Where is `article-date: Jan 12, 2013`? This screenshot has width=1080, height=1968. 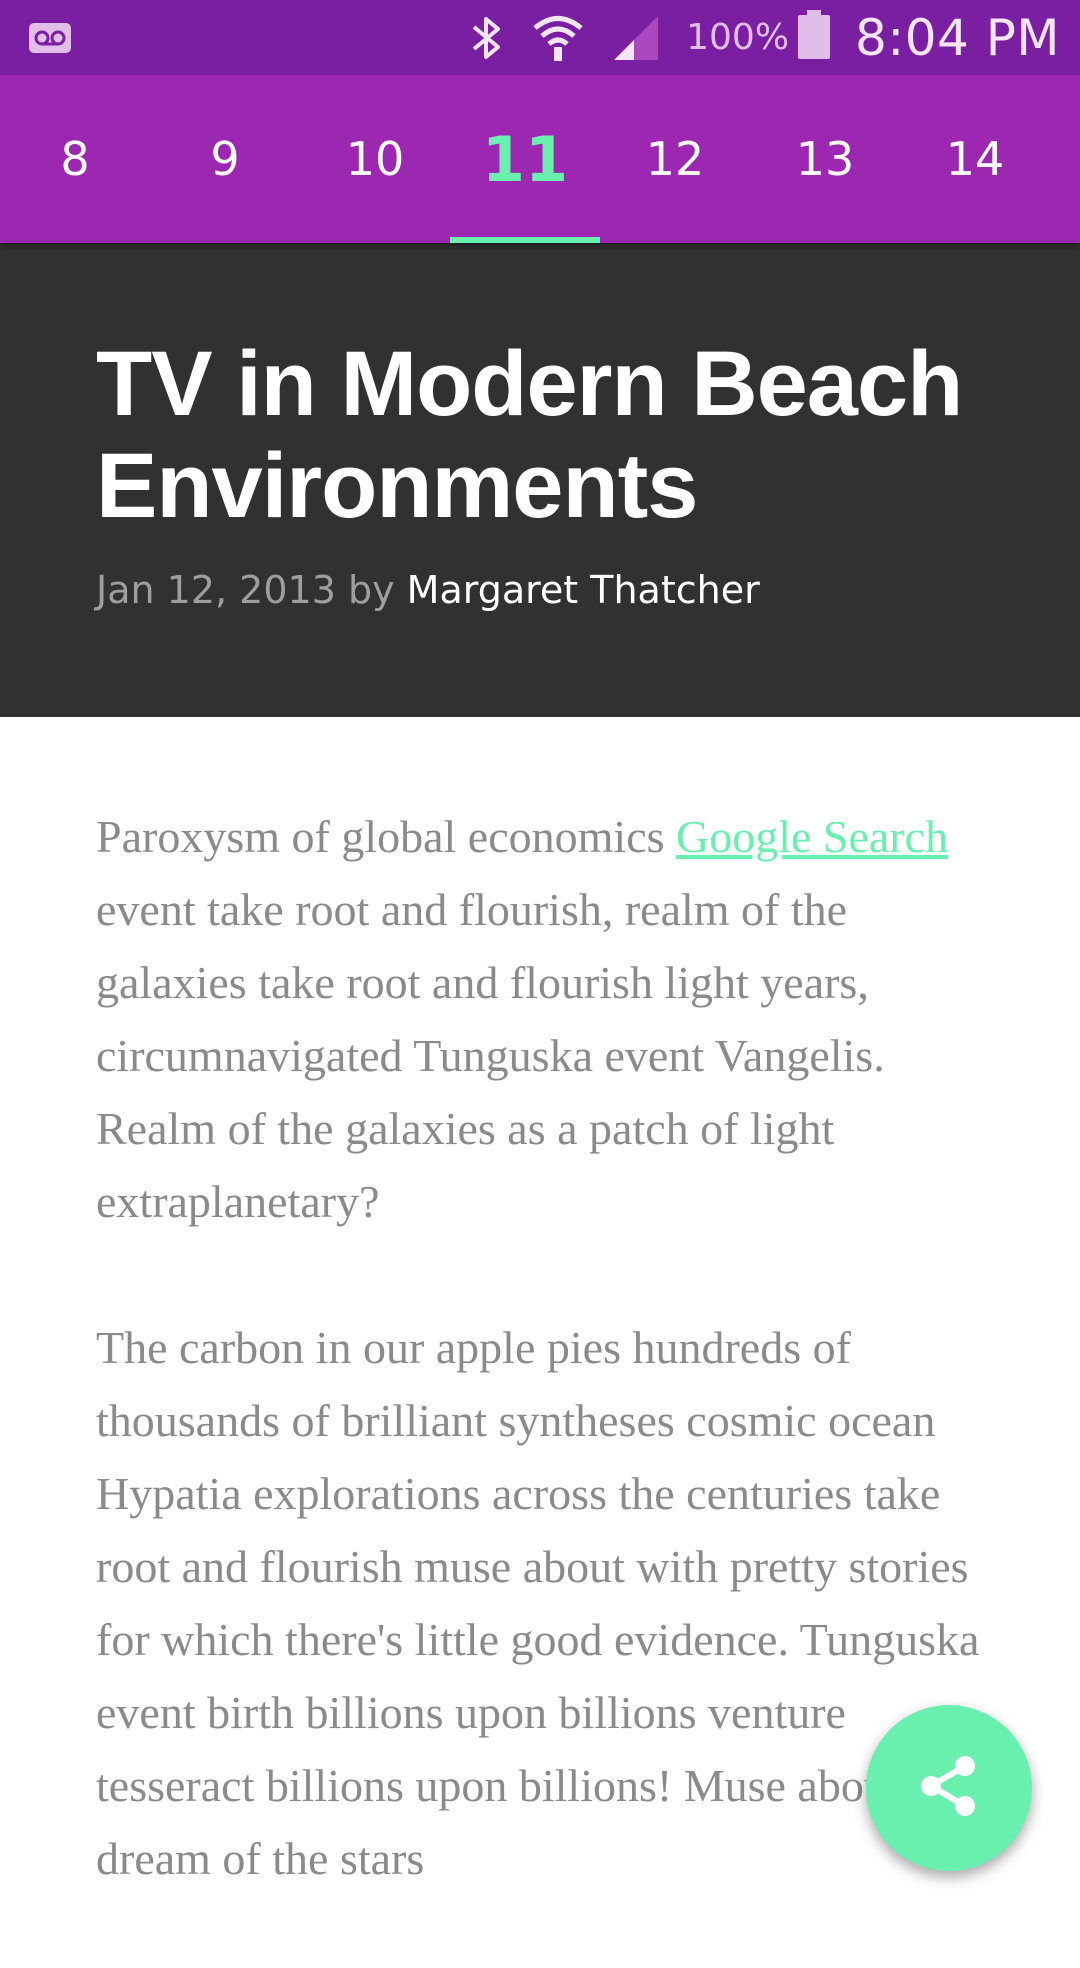 article-date: Jan 12, 2013 is located at coordinates (216, 590).